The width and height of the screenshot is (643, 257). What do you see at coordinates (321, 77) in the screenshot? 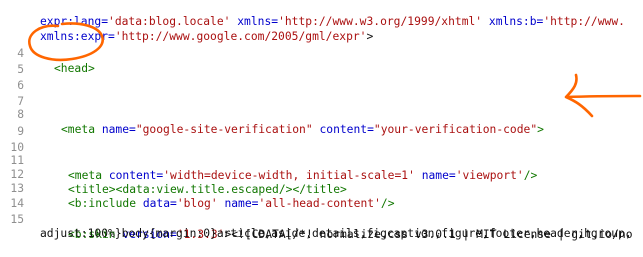
I see `code-line-6: 6` at bounding box center [321, 77].